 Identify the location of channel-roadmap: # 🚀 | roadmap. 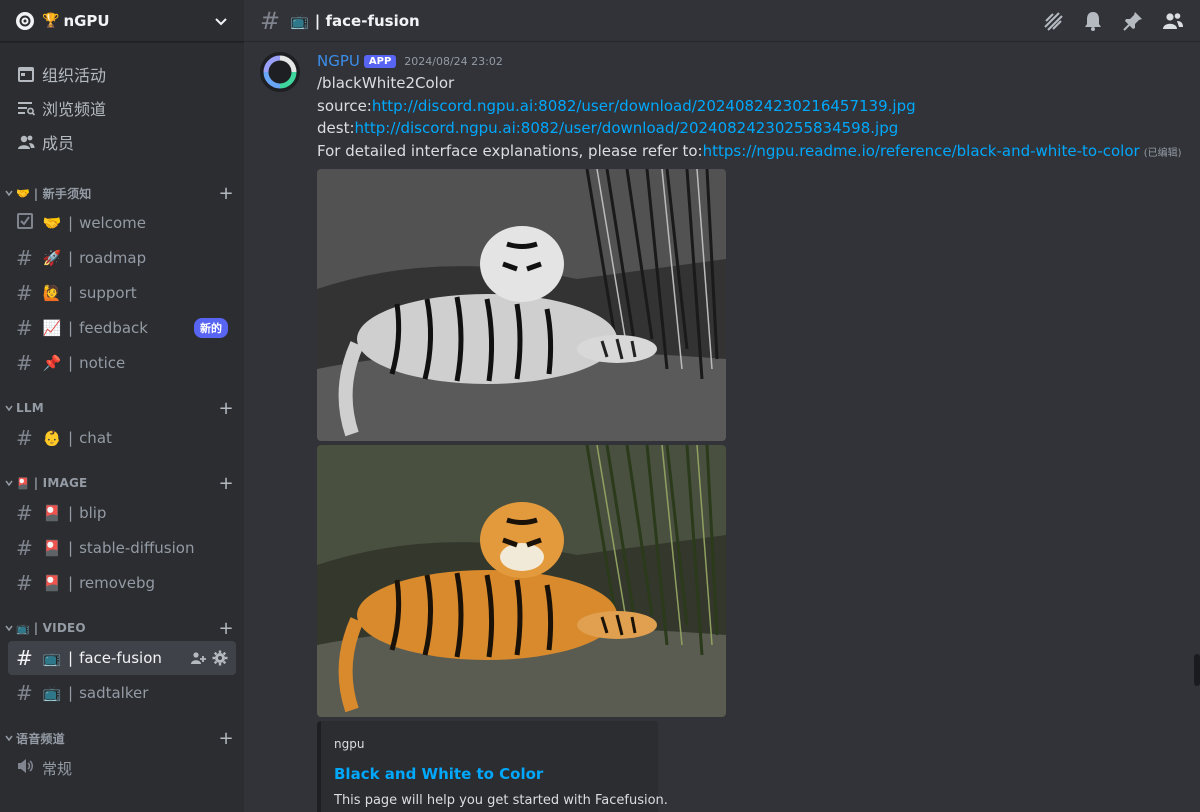
(122, 258).